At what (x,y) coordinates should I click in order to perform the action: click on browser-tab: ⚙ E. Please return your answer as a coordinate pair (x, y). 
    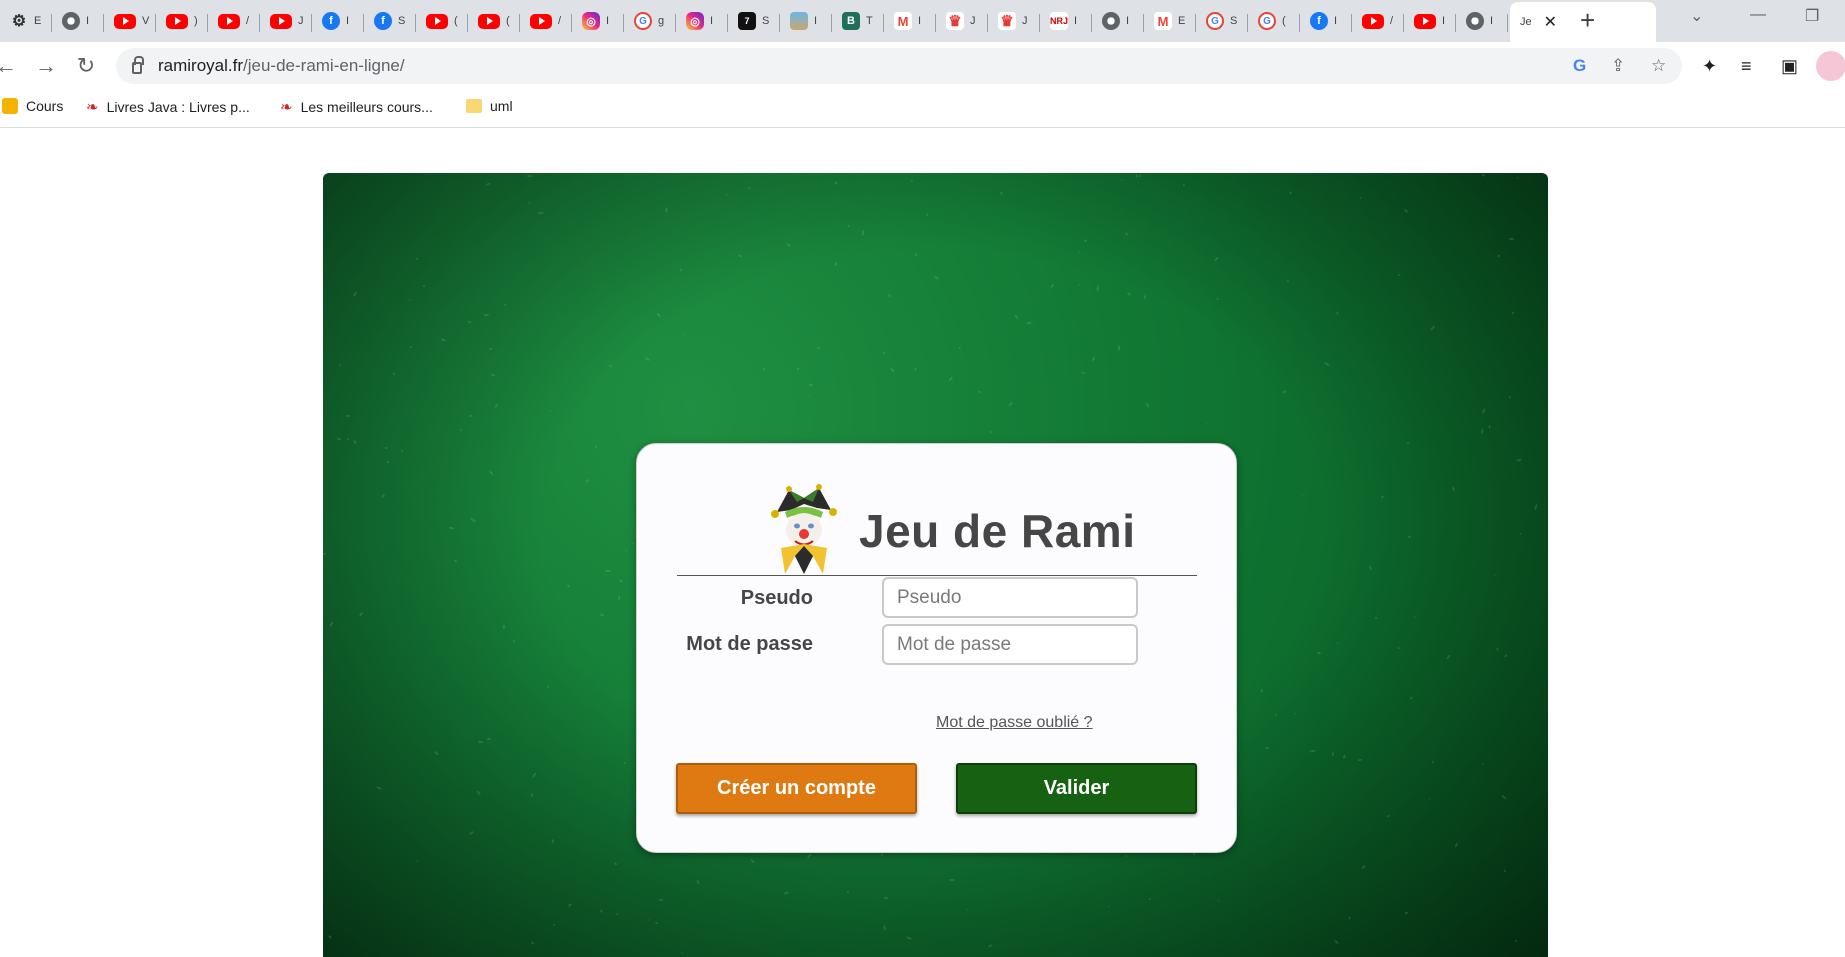
    Looking at the image, I should click on (26, 21).